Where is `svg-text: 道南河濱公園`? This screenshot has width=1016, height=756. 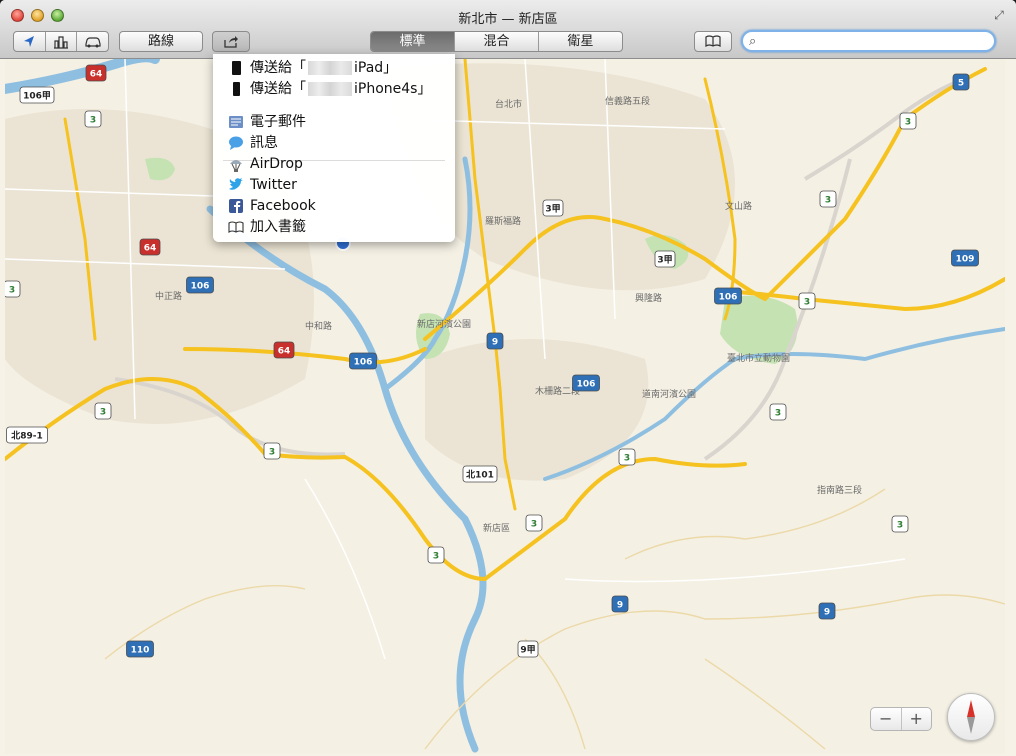 svg-text: 道南河濱公園 is located at coordinates (669, 394).